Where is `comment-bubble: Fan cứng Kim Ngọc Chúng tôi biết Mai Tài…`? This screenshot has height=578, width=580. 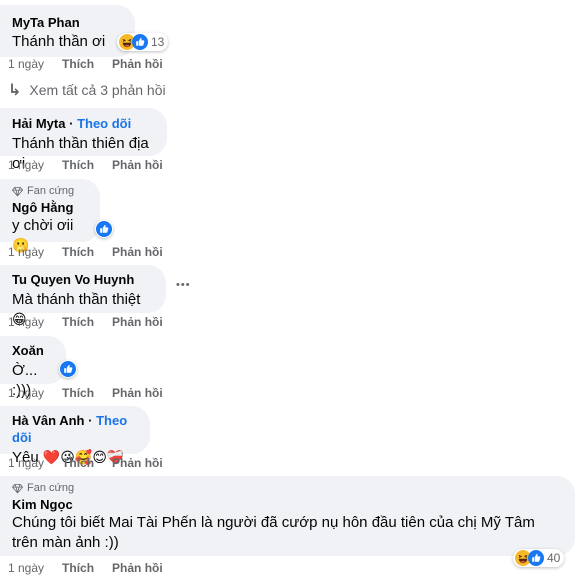
comment-bubble: Fan cứng Kim Ngọc Chúng tôi biết Mai Tài… is located at coordinates (287, 516).